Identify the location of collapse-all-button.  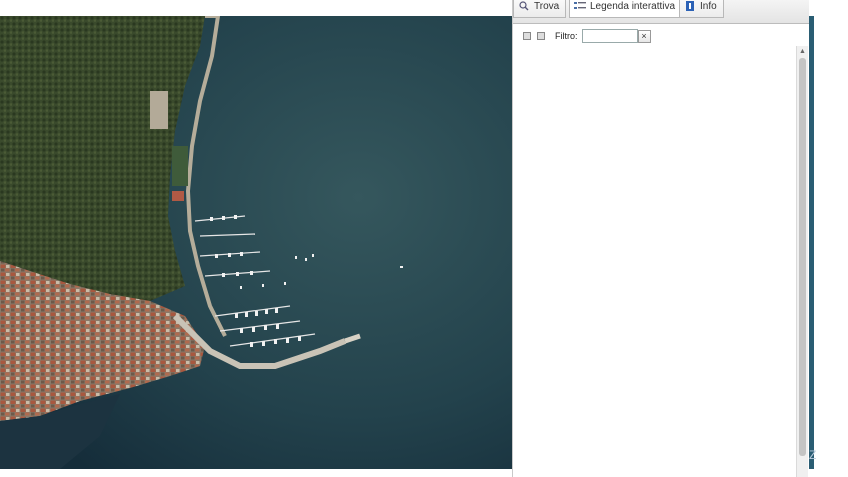
(541, 36).